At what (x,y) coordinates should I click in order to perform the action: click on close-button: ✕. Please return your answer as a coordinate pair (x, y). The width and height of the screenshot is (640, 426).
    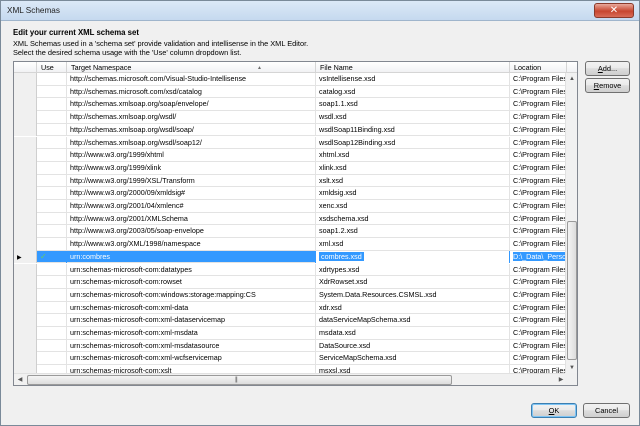
    Looking at the image, I should click on (614, 10).